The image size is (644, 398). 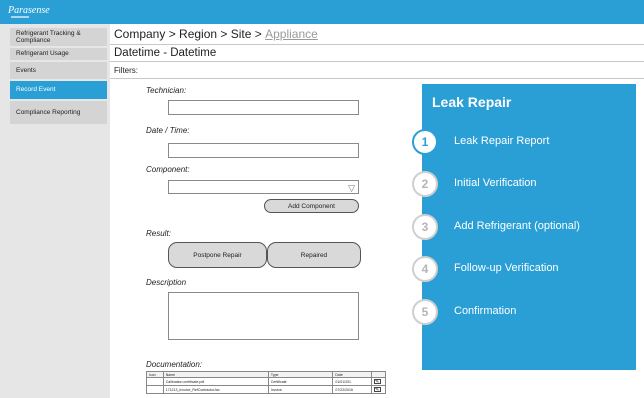 What do you see at coordinates (263, 187) in the screenshot?
I see `component-select: ▽` at bounding box center [263, 187].